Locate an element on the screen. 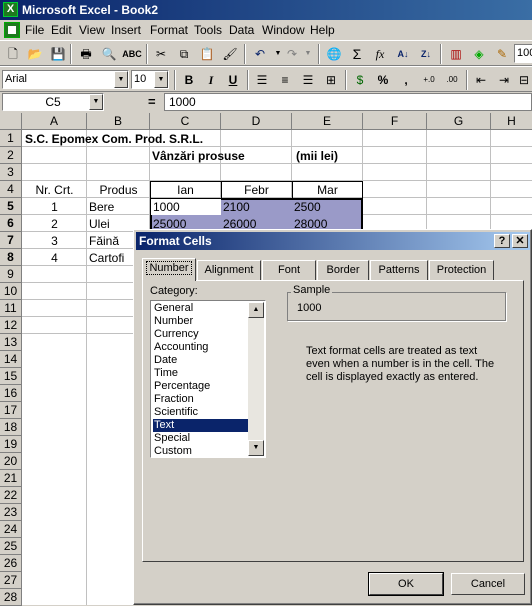 This screenshot has height=606, width=532. open-icon: 📂 is located at coordinates (35, 54).